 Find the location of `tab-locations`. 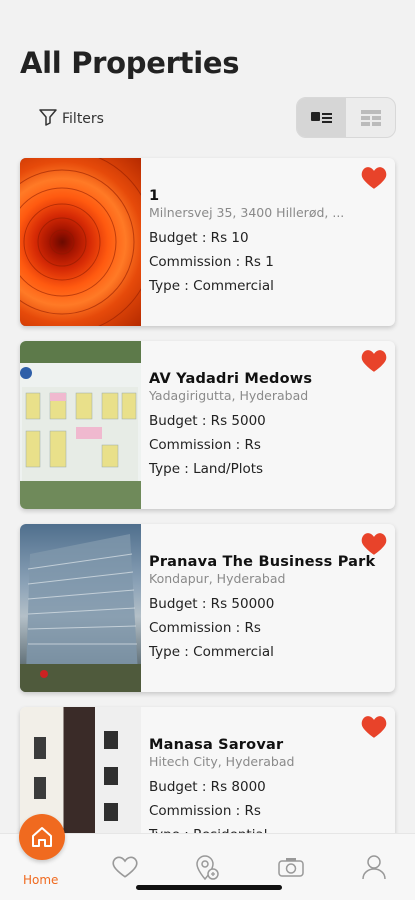

tab-locations is located at coordinates (207, 867).